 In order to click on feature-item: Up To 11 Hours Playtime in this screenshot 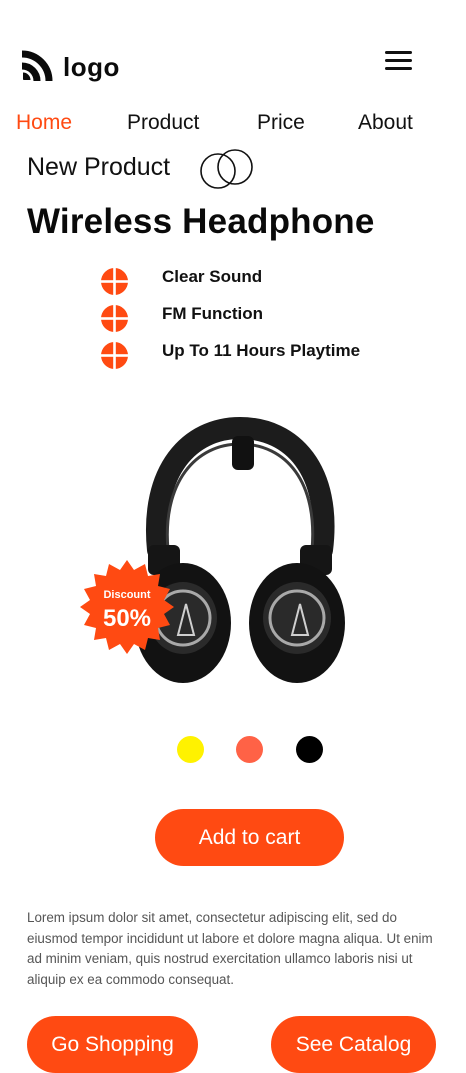, I will do `click(261, 350)`.